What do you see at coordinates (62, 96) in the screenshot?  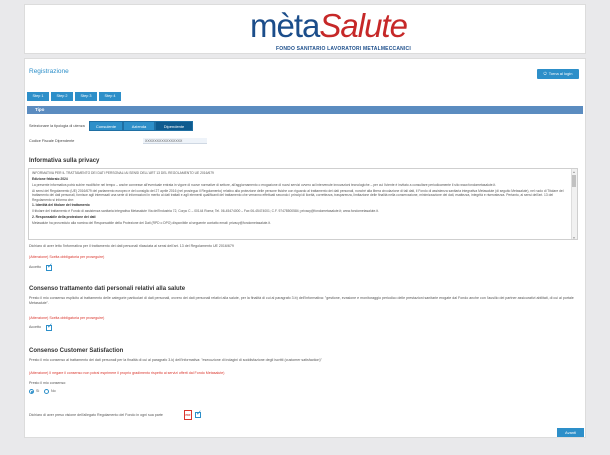 I see `step-tab-2: Step 2` at bounding box center [62, 96].